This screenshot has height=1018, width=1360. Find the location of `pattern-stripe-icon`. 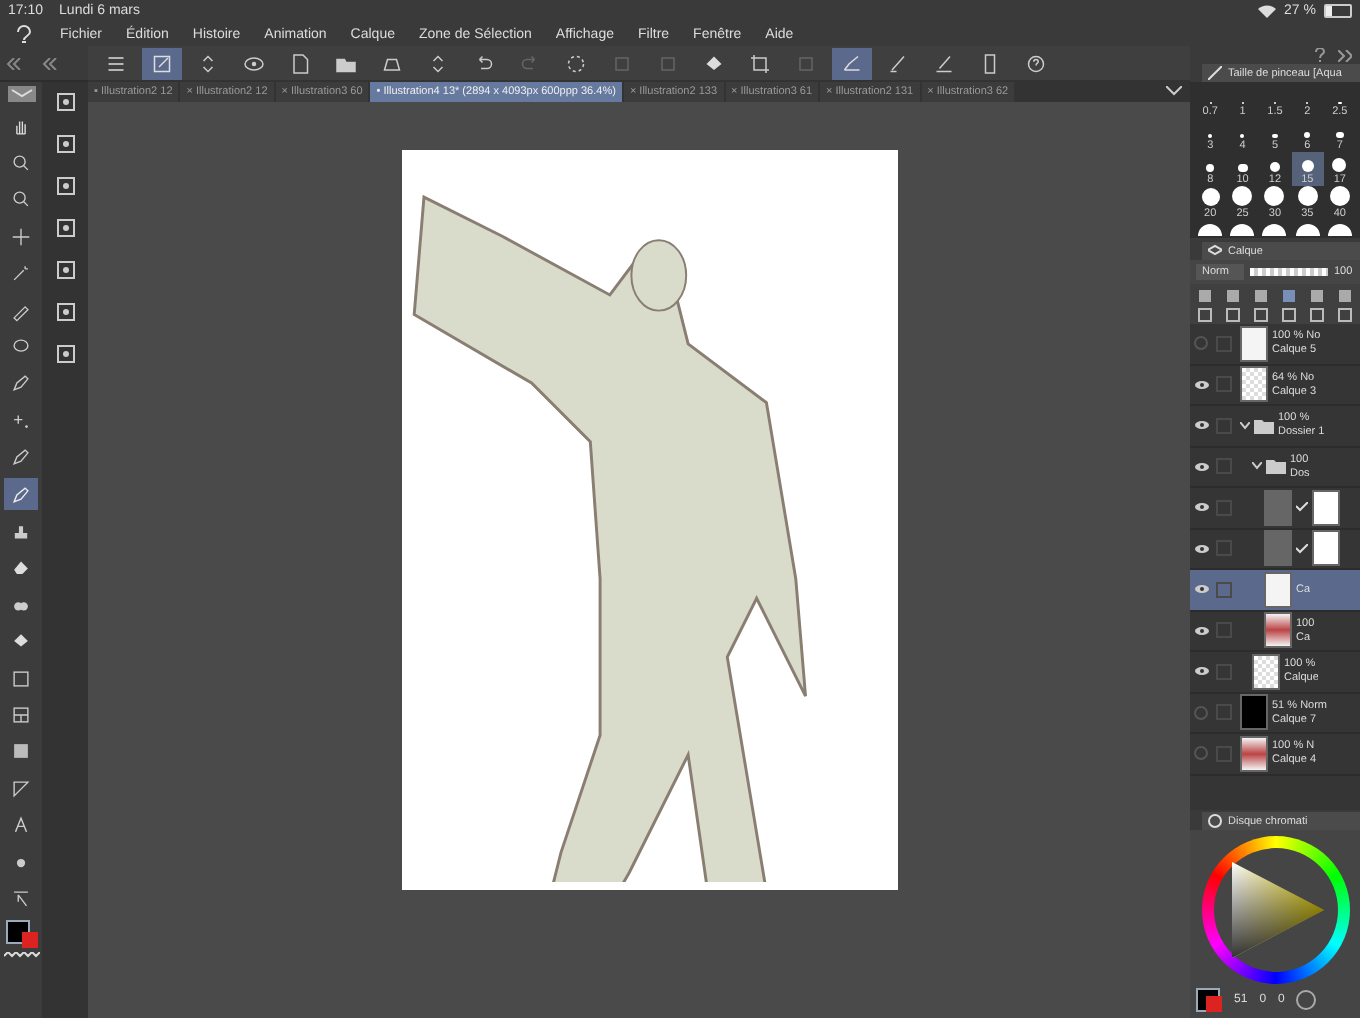

pattern-stripe-icon is located at coordinates (21, 955).